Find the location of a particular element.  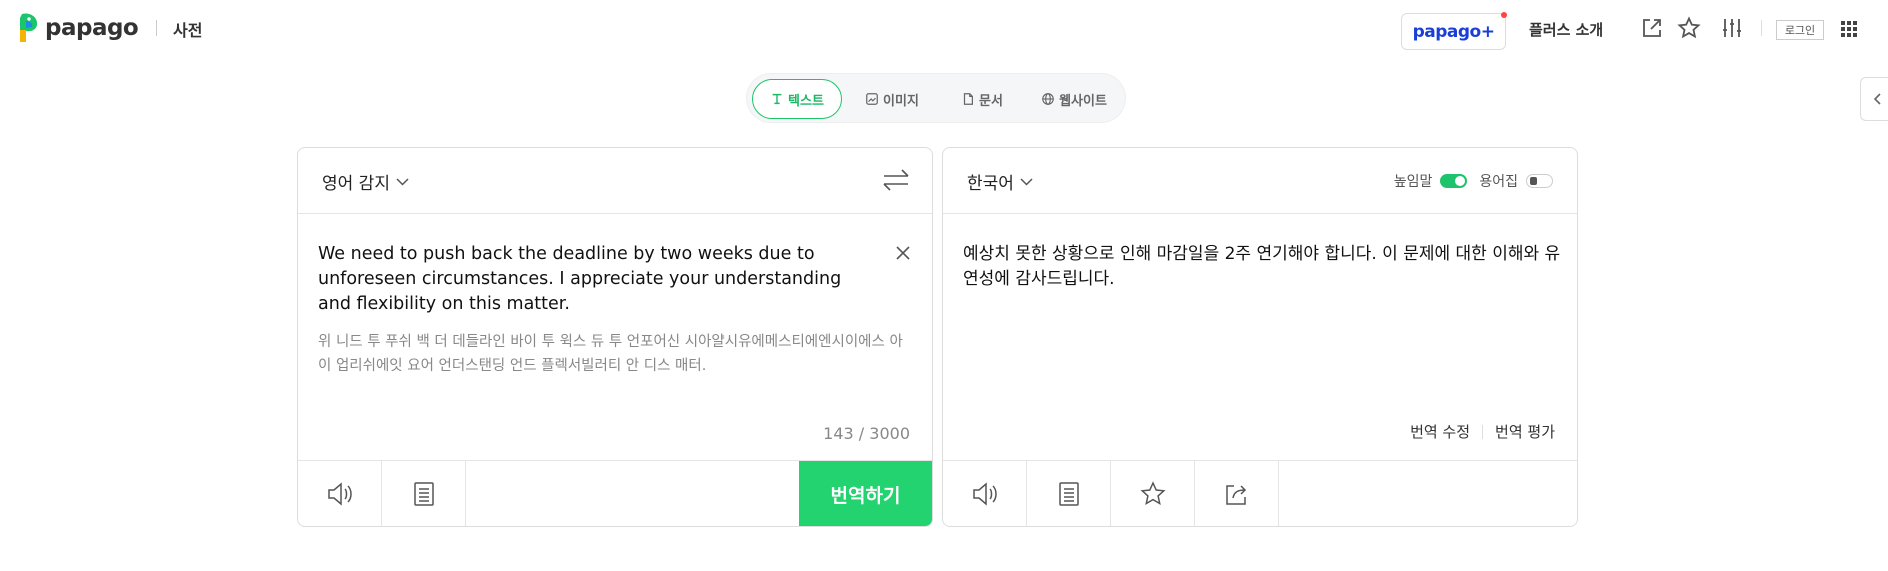

actions-divider is located at coordinates (1483, 431).